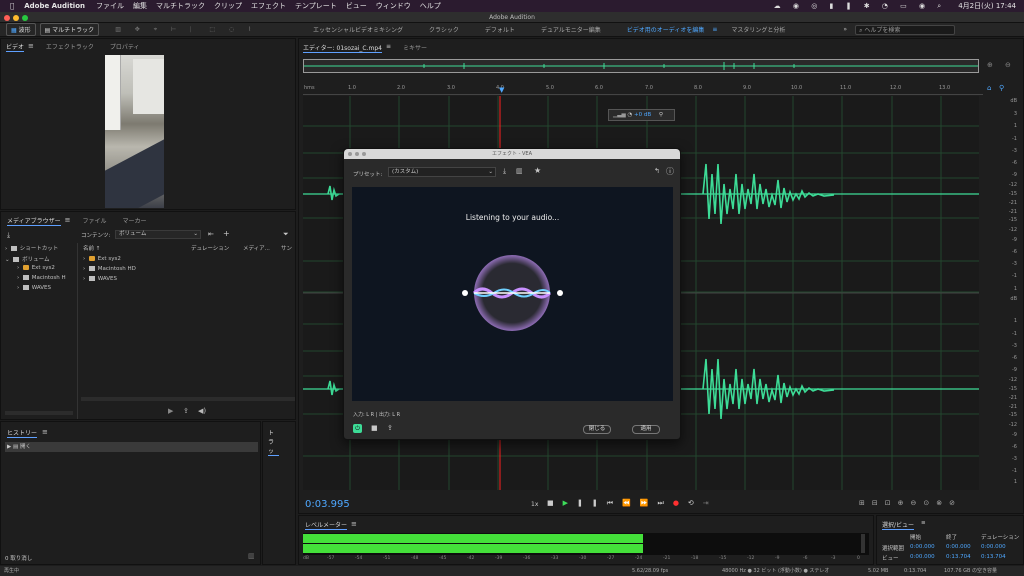 This screenshot has width=1024, height=576. Describe the element at coordinates (69, 29) in the screenshot. I see `multitrack-mode-button: ▤ マルチトラック` at that location.